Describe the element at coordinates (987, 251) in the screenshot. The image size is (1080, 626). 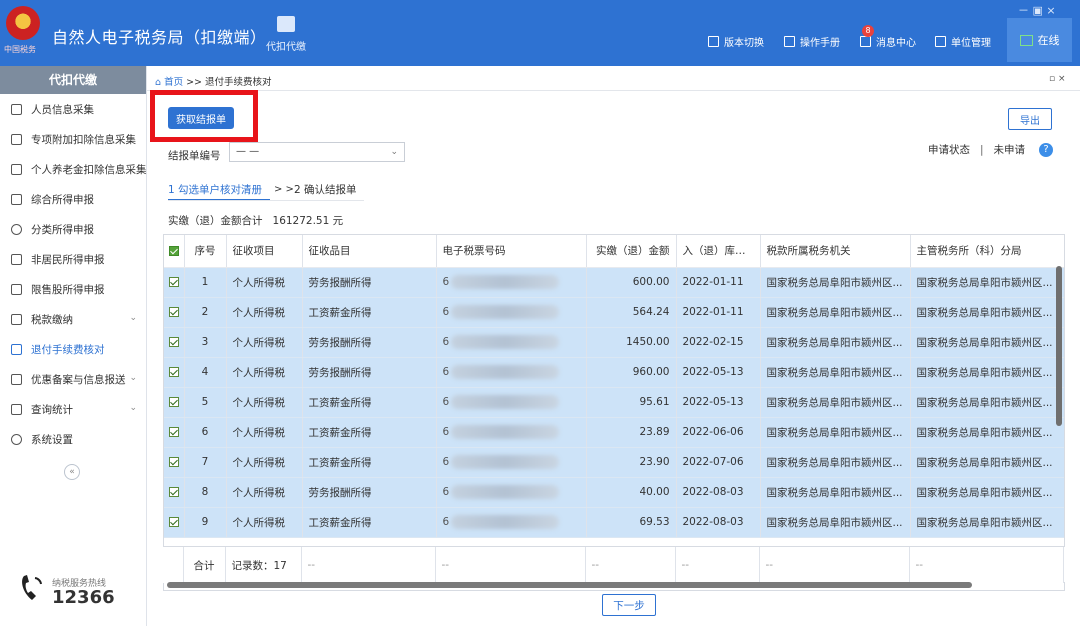
I see `column-header: 主管税务所（科）分局` at that location.